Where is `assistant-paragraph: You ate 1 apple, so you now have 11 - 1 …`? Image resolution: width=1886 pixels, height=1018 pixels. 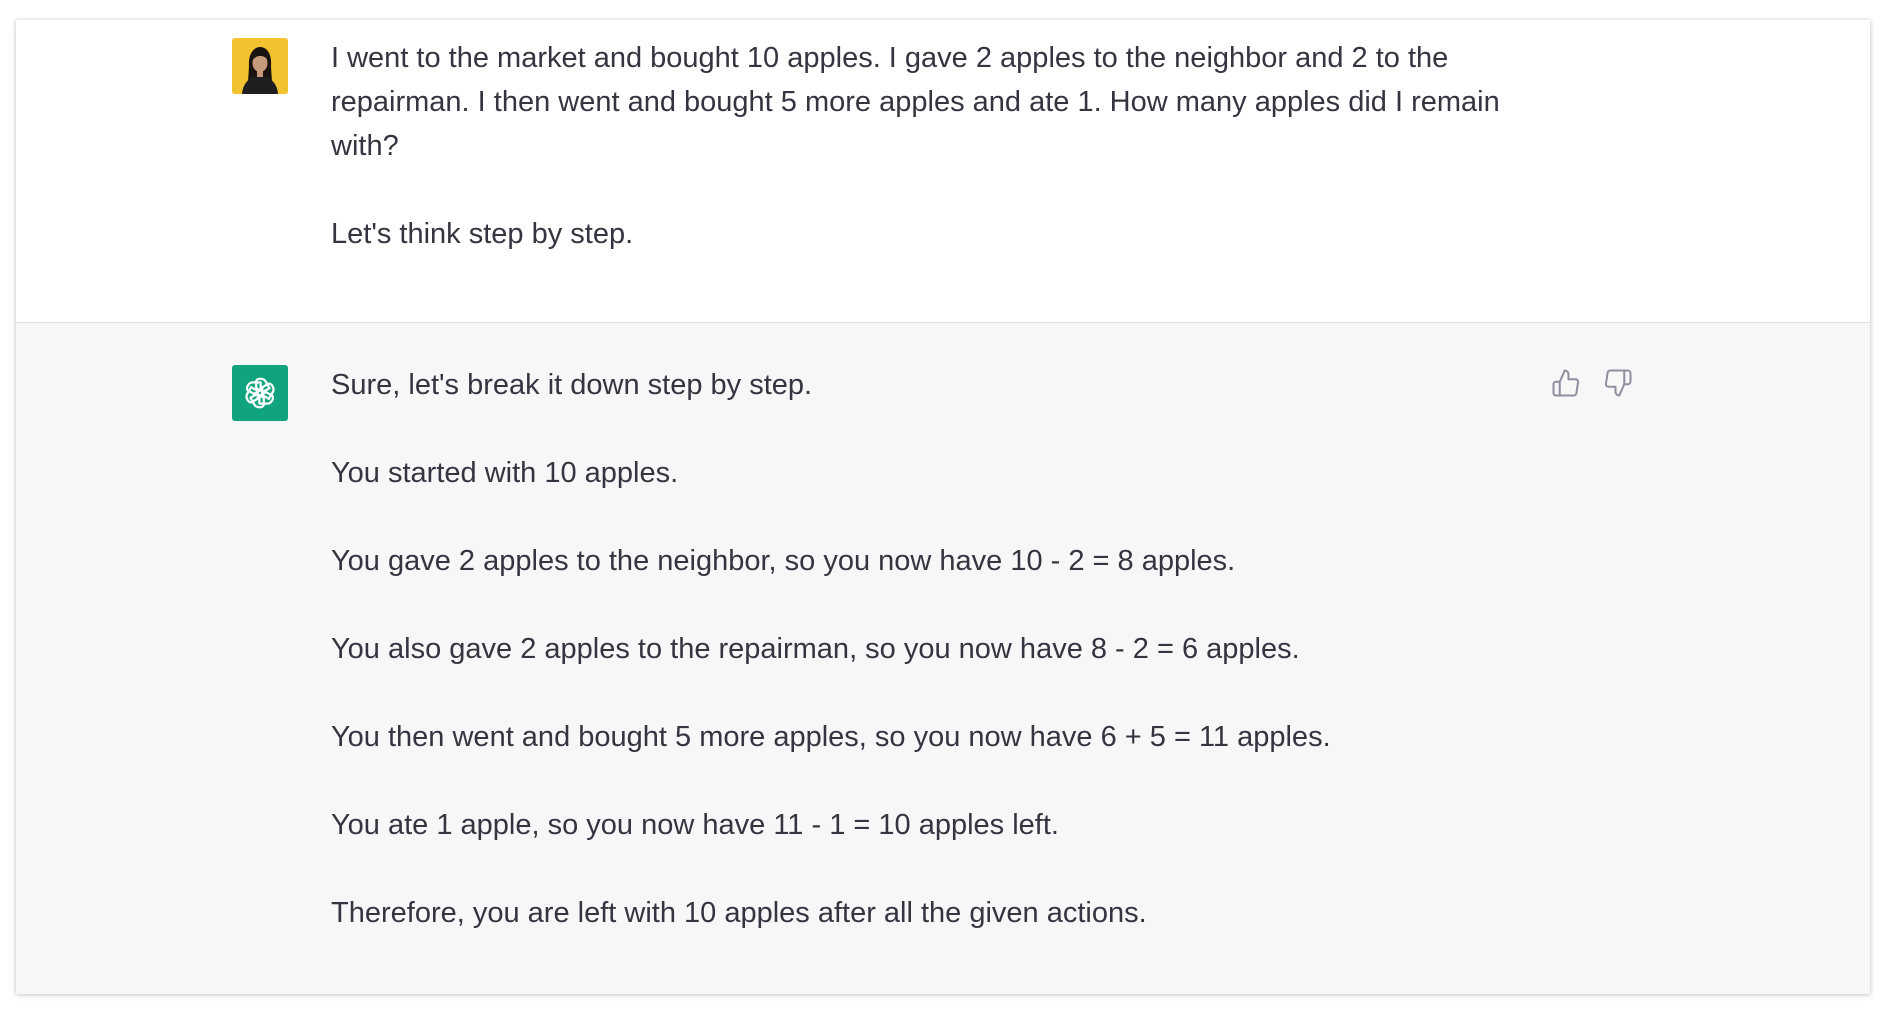 assistant-paragraph: You ate 1 apple, so you now have 11 - 1 … is located at coordinates (695, 825).